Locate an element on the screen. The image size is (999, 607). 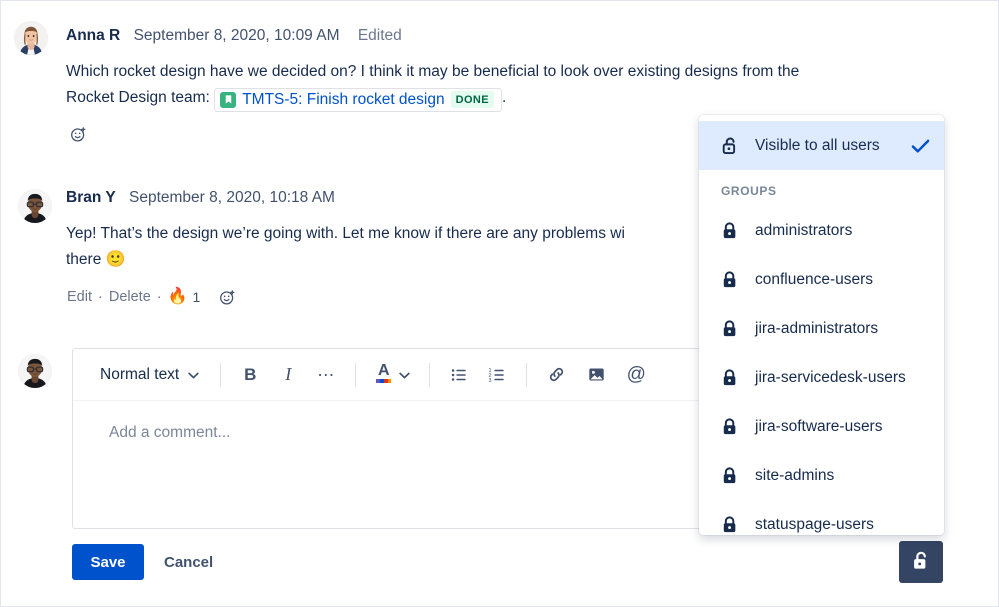
comment-actions: Edit · Delete · 🔥 1 is located at coordinates (152, 297).